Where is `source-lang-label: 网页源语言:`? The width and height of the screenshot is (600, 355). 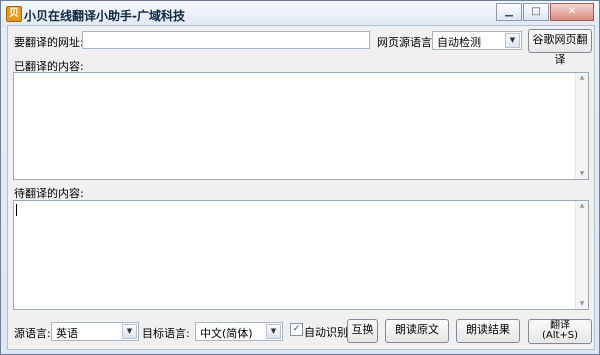
source-lang-label: 网页源语言: is located at coordinates (406, 42).